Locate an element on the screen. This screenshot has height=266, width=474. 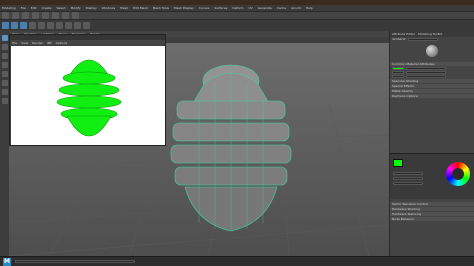
ambient-slider is located at coordinates (426, 76).